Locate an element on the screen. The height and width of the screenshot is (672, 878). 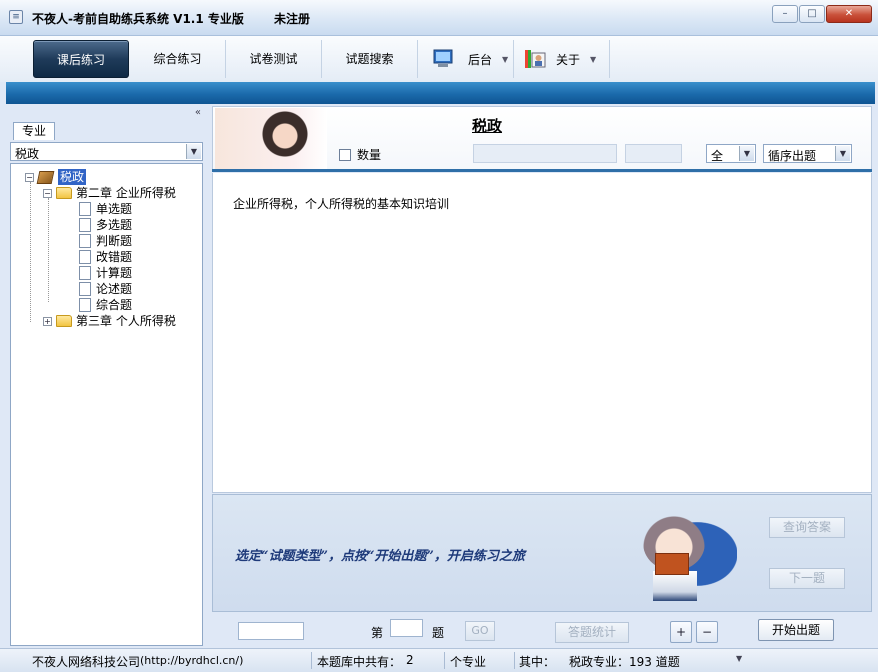
check-answer-button: 查询答案 is located at coordinates (807, 527).